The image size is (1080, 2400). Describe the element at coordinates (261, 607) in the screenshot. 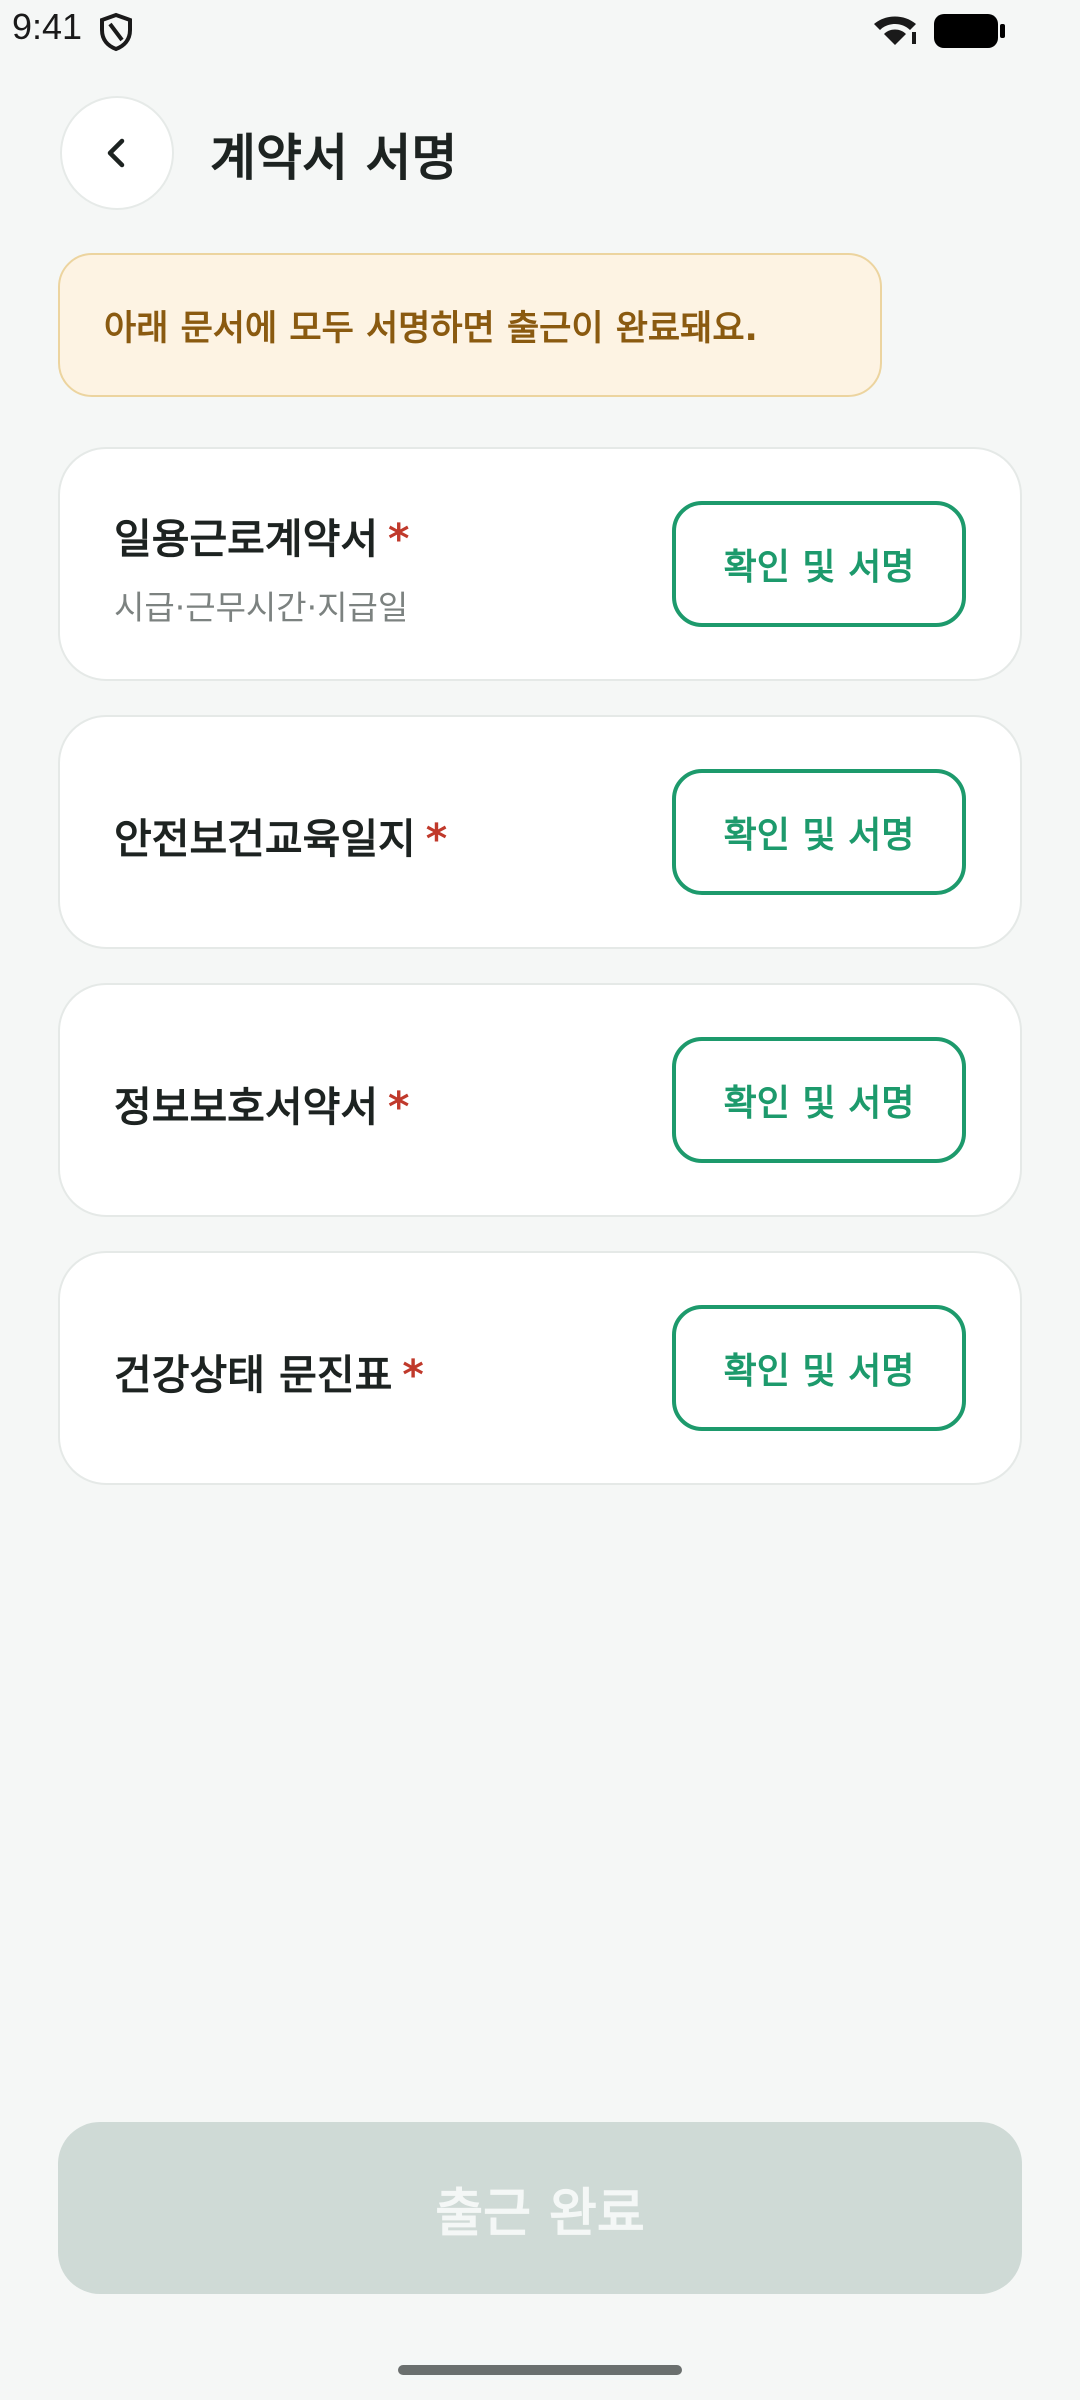

I see `document-subtitle: 시급·근무시간·지급일` at that location.